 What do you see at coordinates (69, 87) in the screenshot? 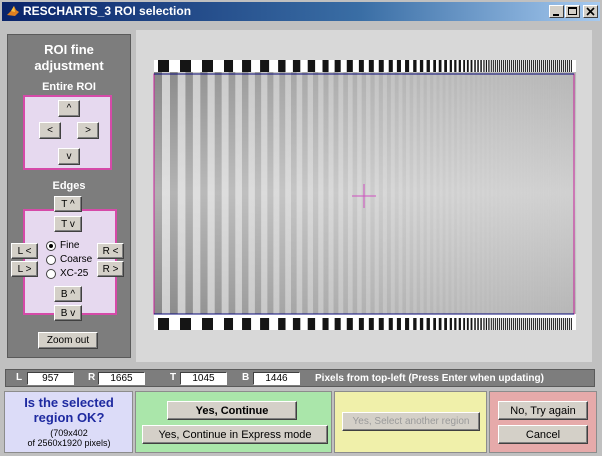
I see `entire-roi-label: Entire ROI` at bounding box center [69, 87].